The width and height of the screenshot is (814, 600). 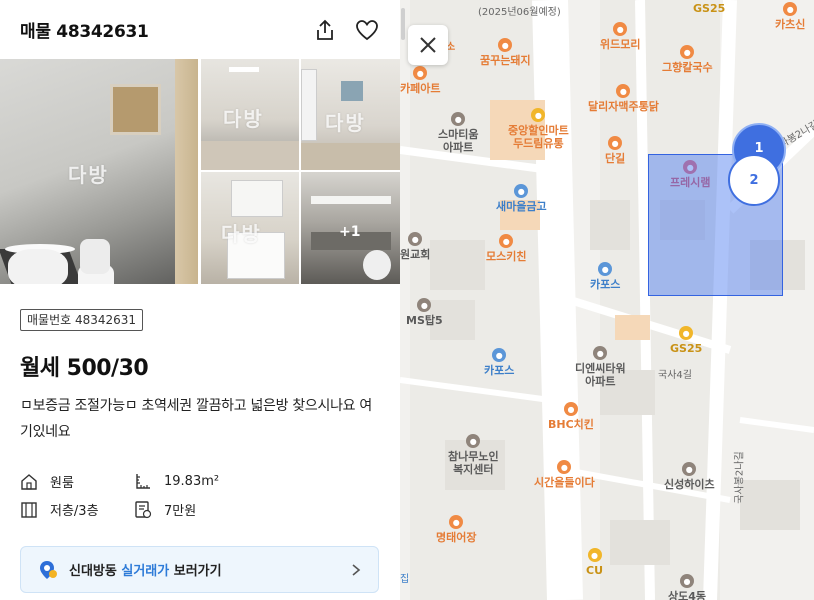 I want to click on chevron-right-icon, so click(x=356, y=569).